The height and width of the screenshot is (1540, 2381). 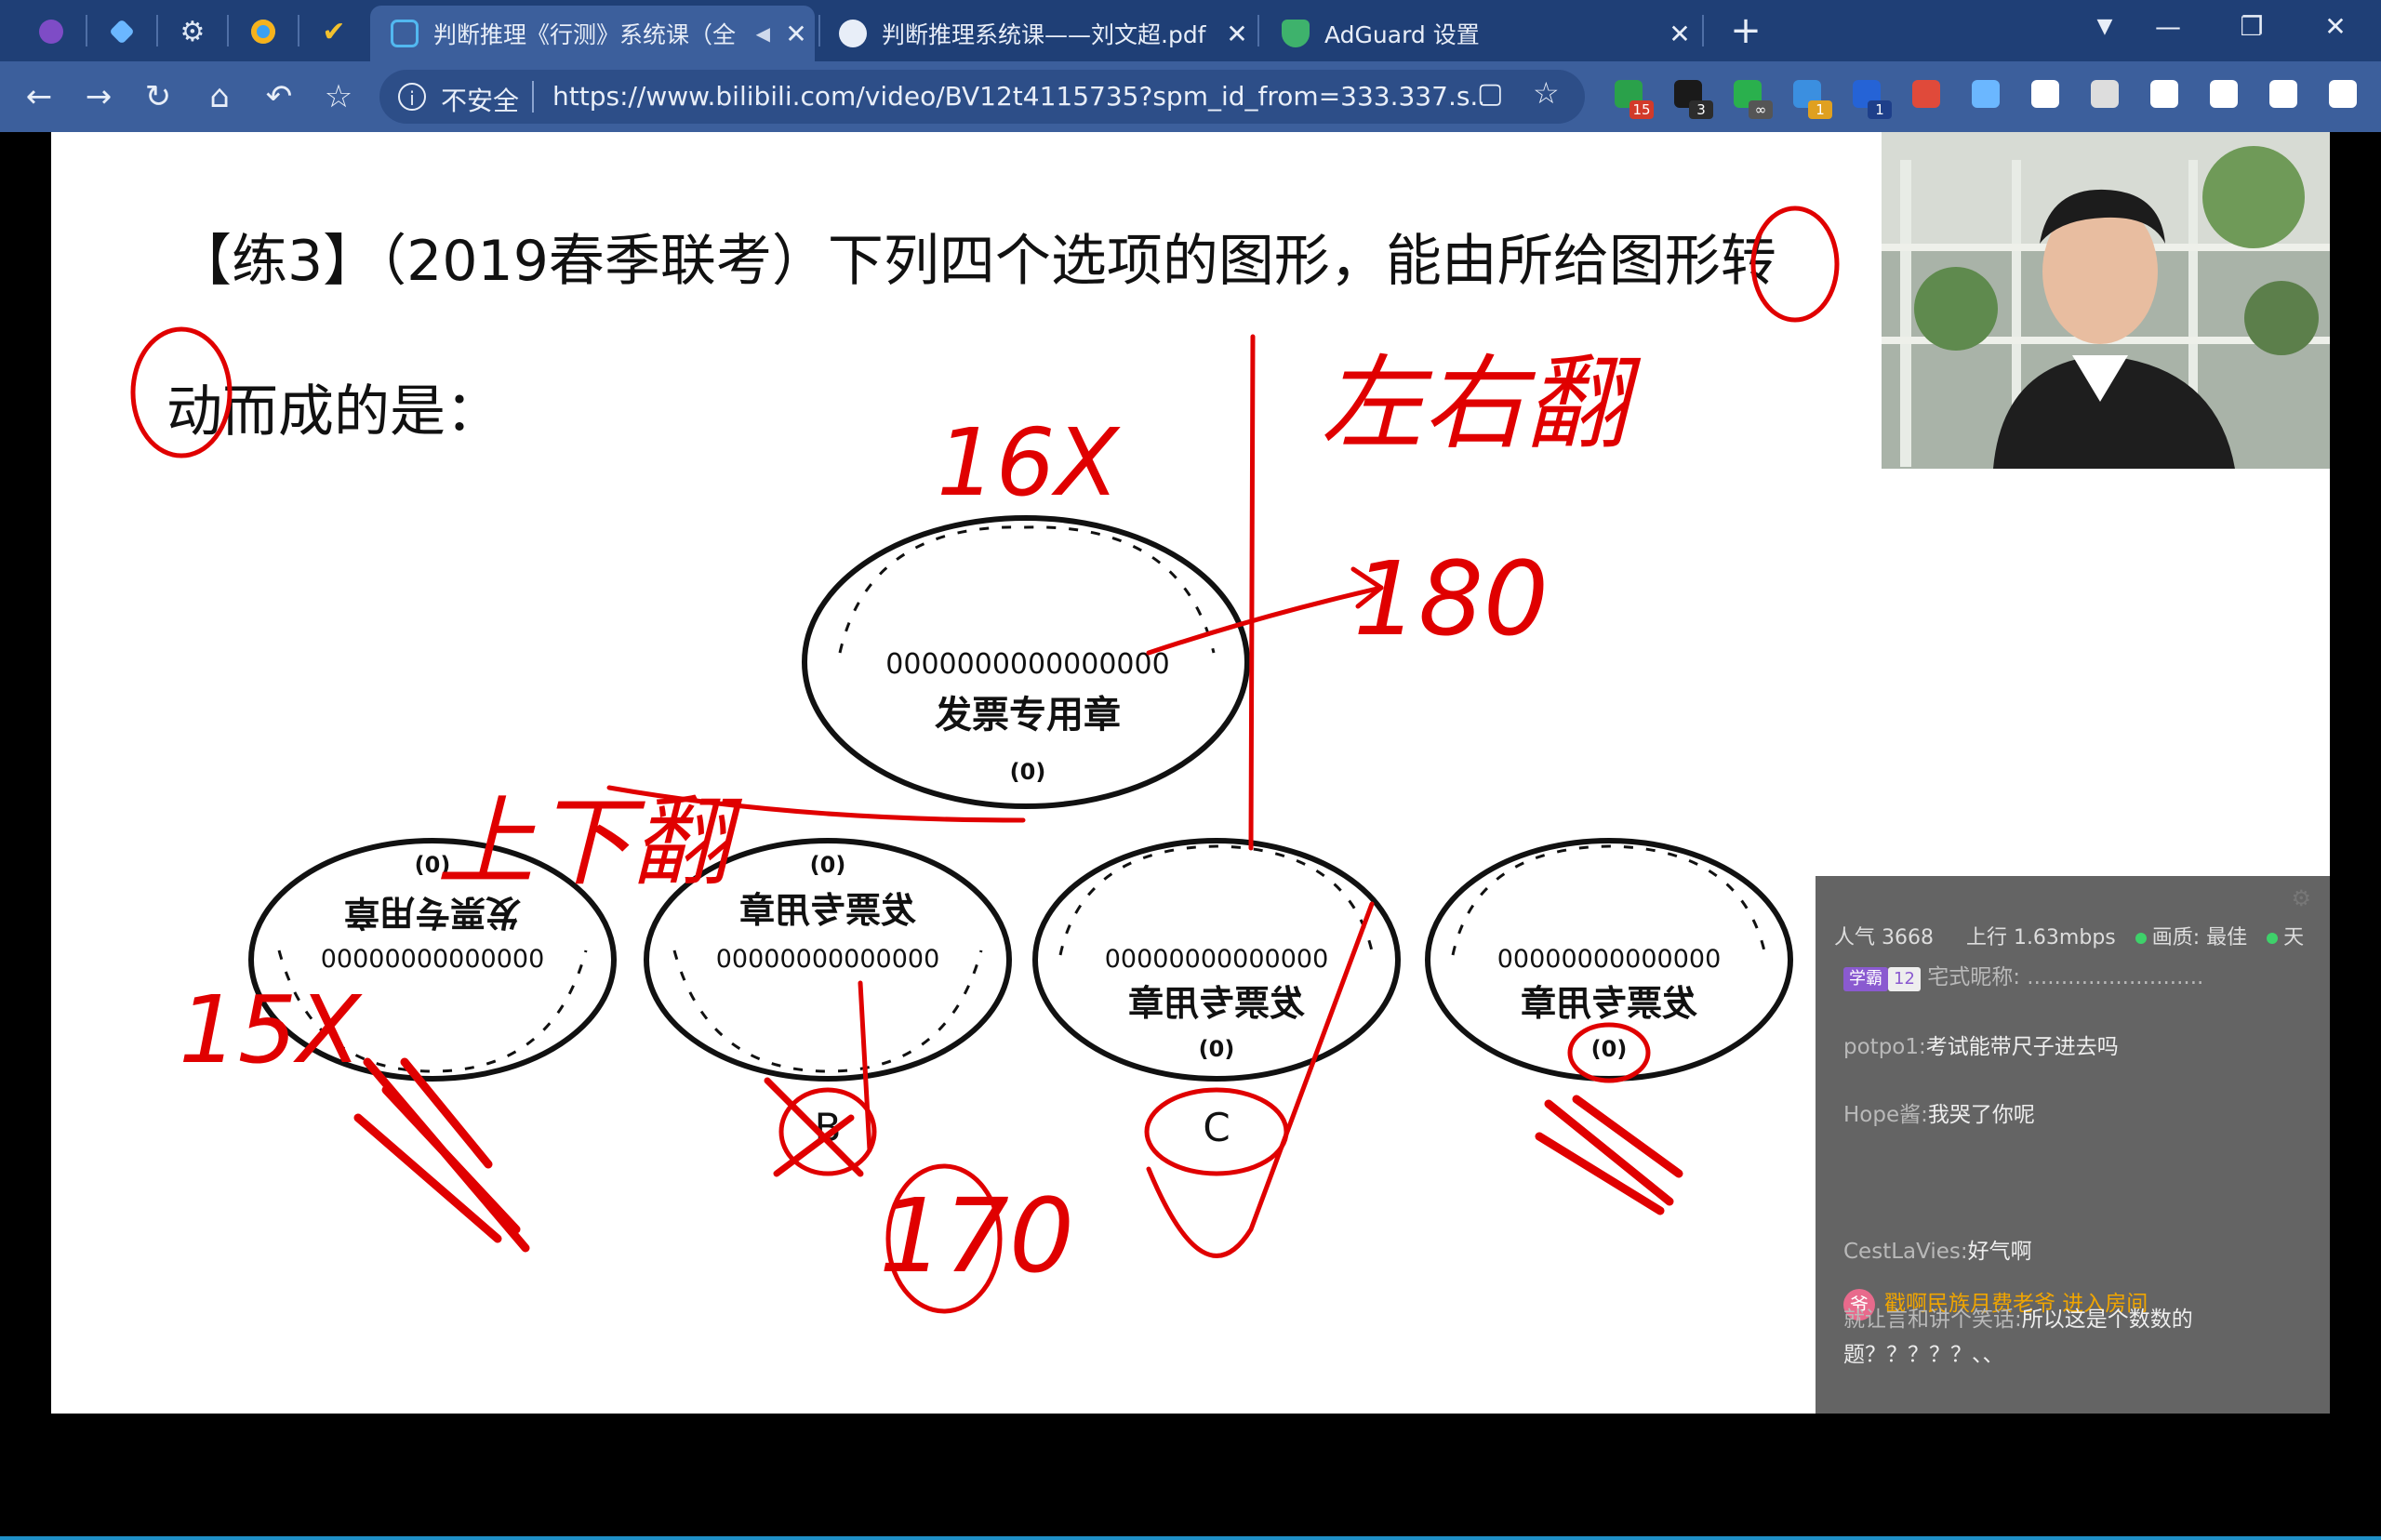 I want to click on ext-grid-icon: 15, so click(x=1632, y=98).